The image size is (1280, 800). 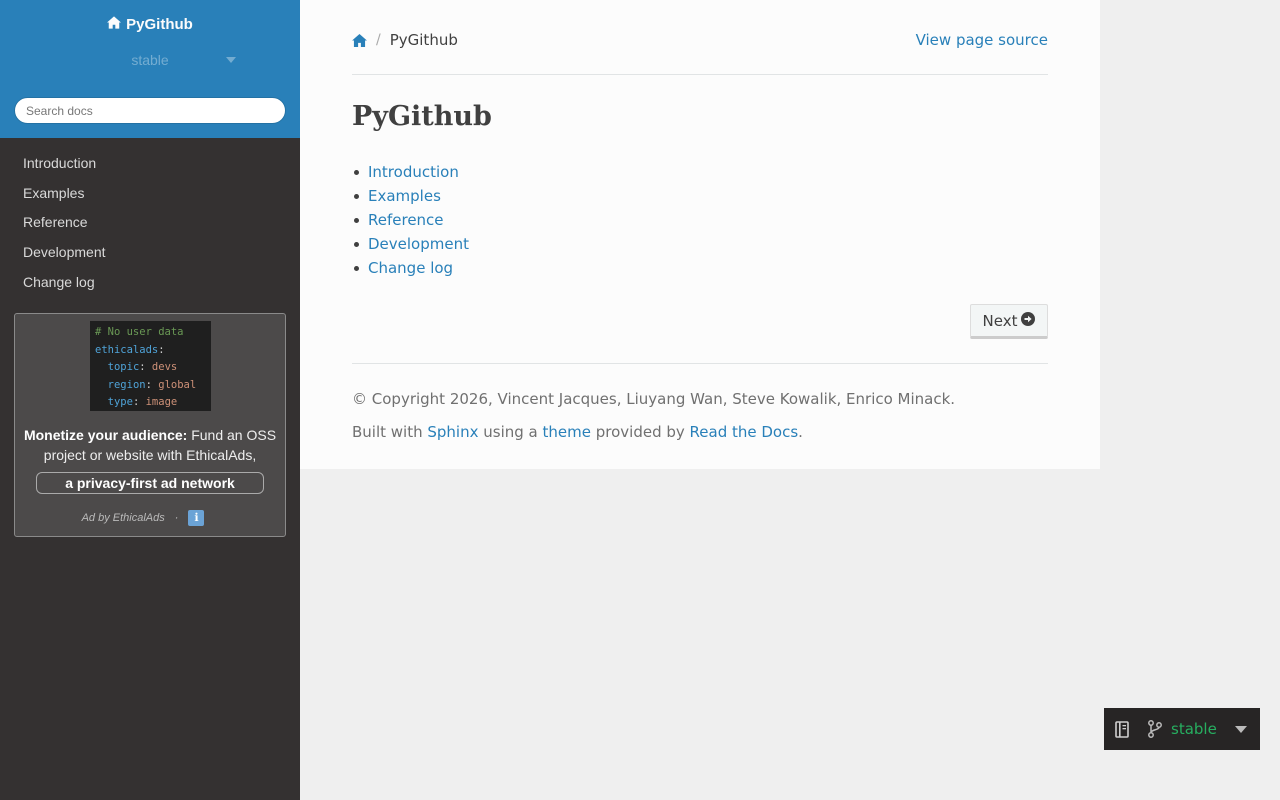 I want to click on sidebar-header: PyGithub stable, so click(x=150, y=69).